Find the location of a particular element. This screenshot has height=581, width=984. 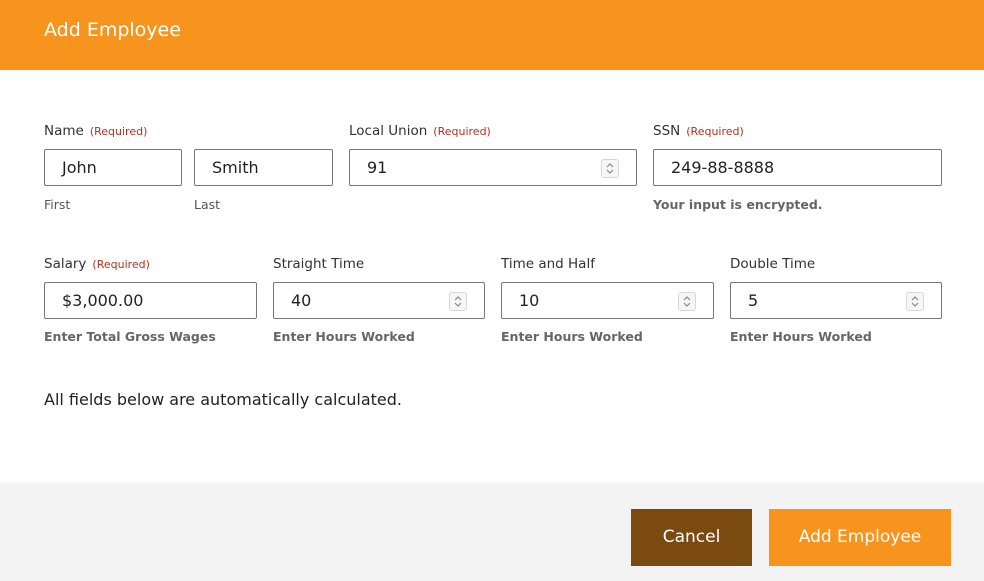

dialog-header: Add Employee is located at coordinates (492, 35).